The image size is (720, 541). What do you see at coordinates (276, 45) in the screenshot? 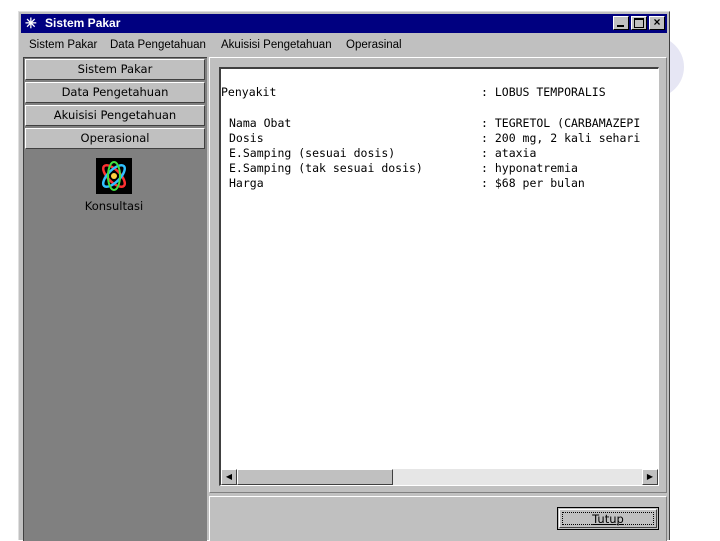
I see `menu-akuisisi-pengetahuan: Akuisisi Pengetahuan` at bounding box center [276, 45].